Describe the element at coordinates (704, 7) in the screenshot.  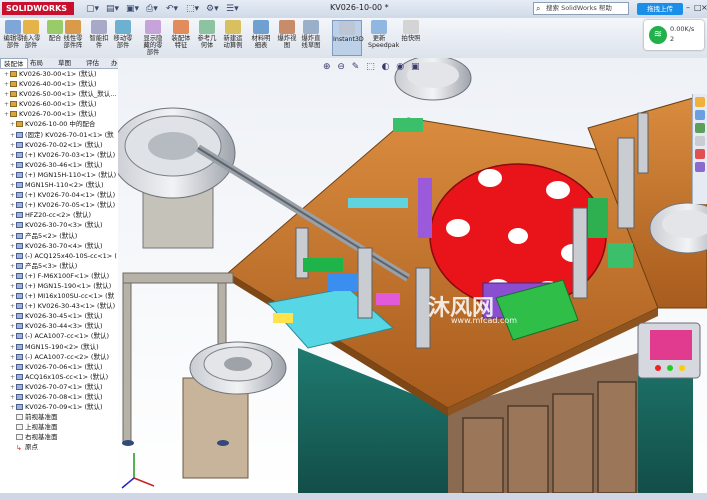
I see `close-icon: ×` at that location.